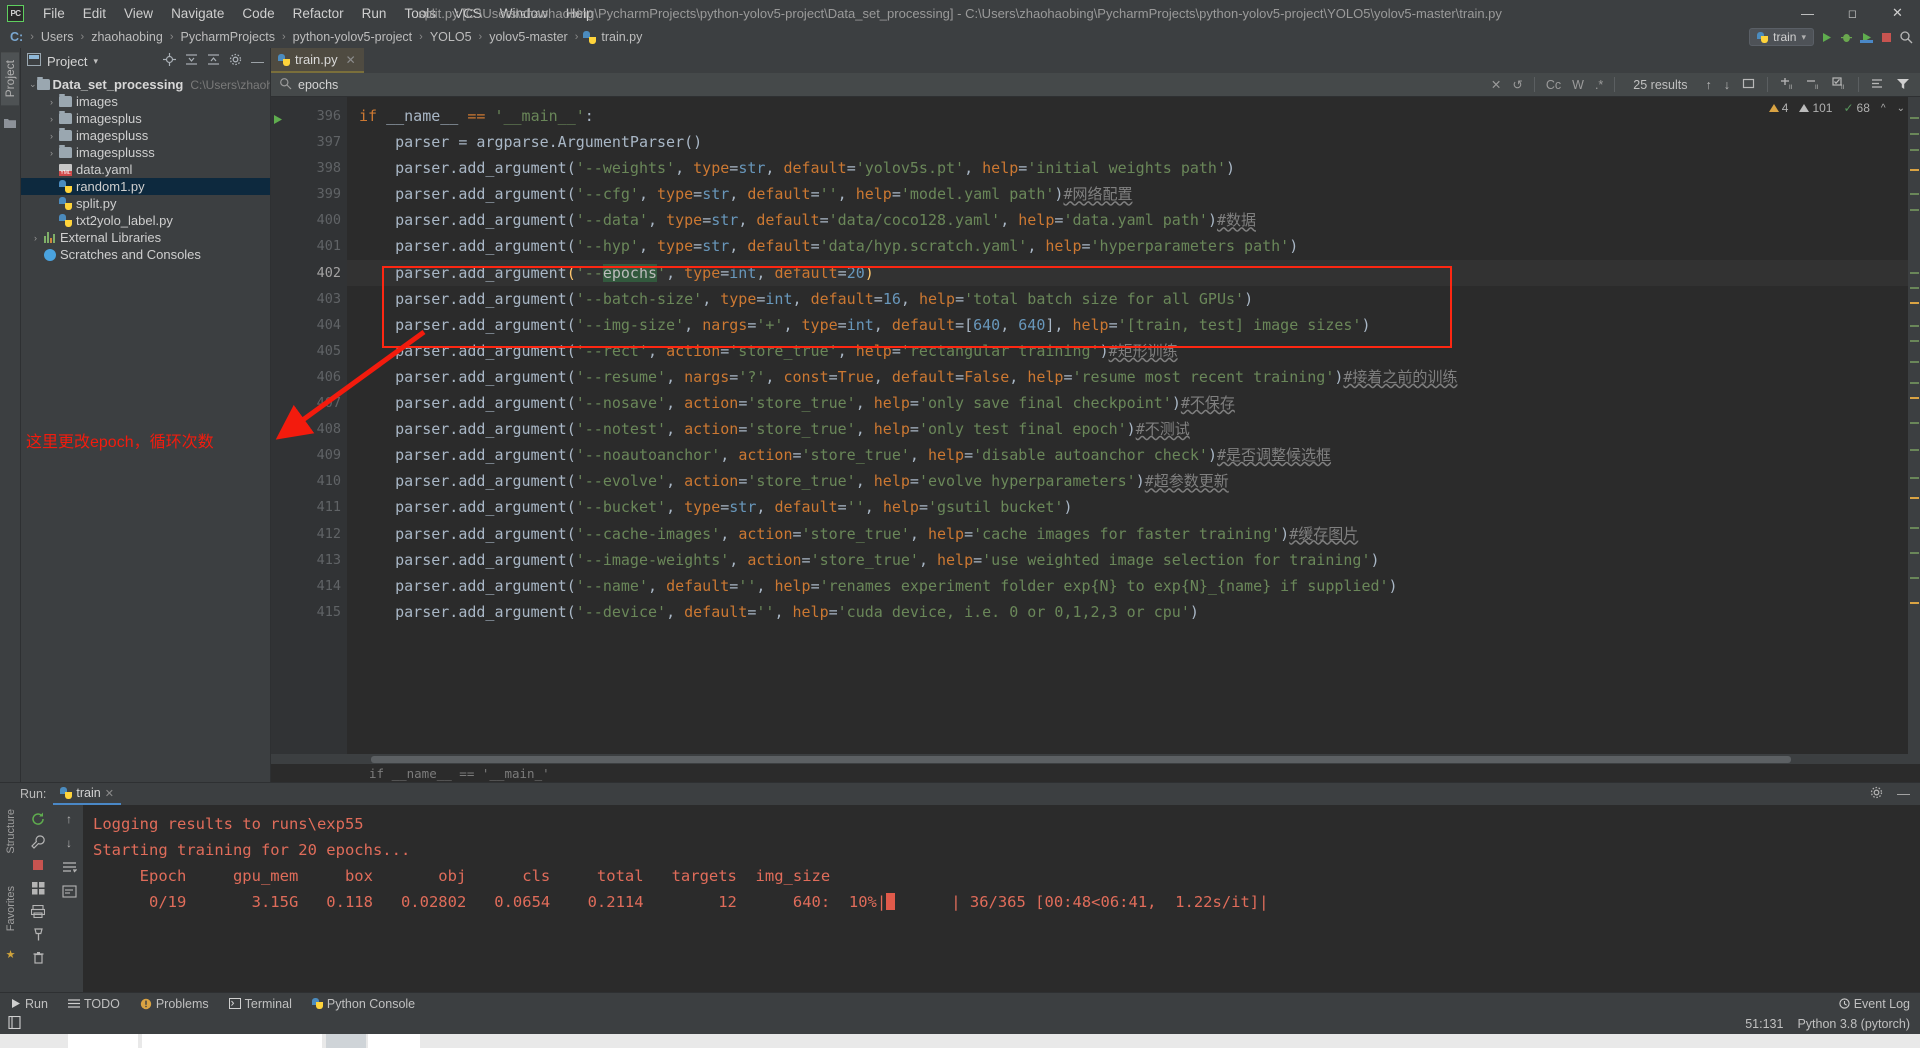  I want to click on minimize-button: —, so click(1807, 13).